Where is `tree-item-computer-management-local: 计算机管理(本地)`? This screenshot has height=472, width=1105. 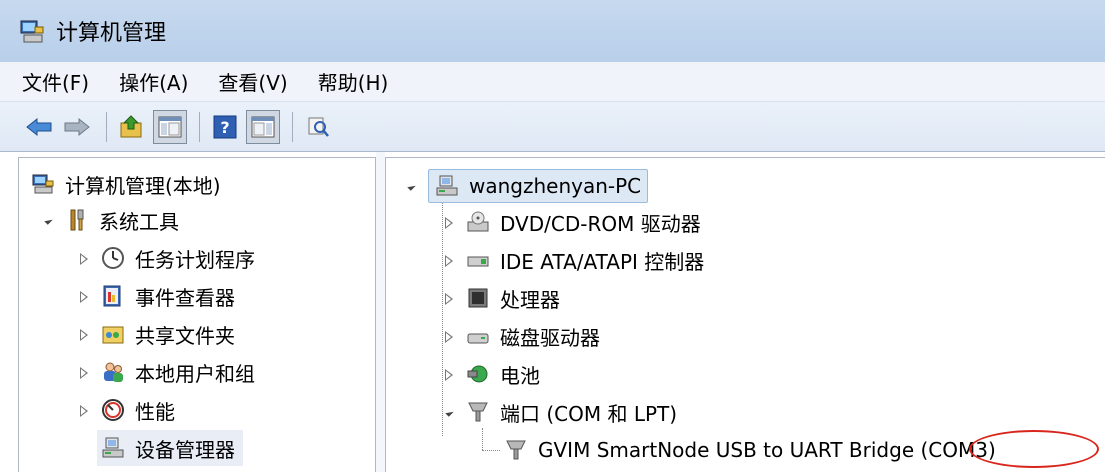 tree-item-computer-management-local: 计算机管理(本地) is located at coordinates (126, 184).